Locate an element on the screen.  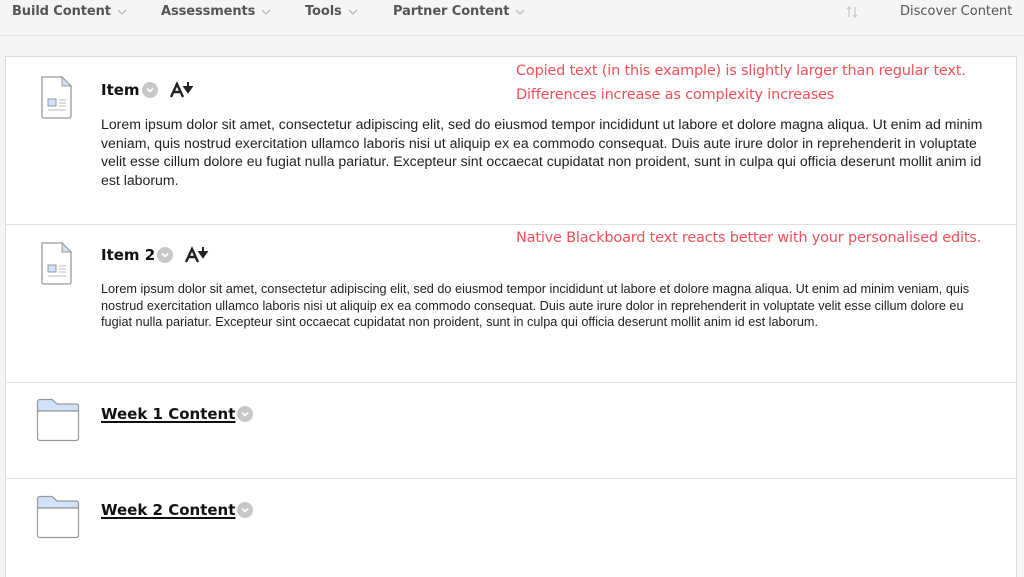
tools-menu: Tools is located at coordinates (331, 11).